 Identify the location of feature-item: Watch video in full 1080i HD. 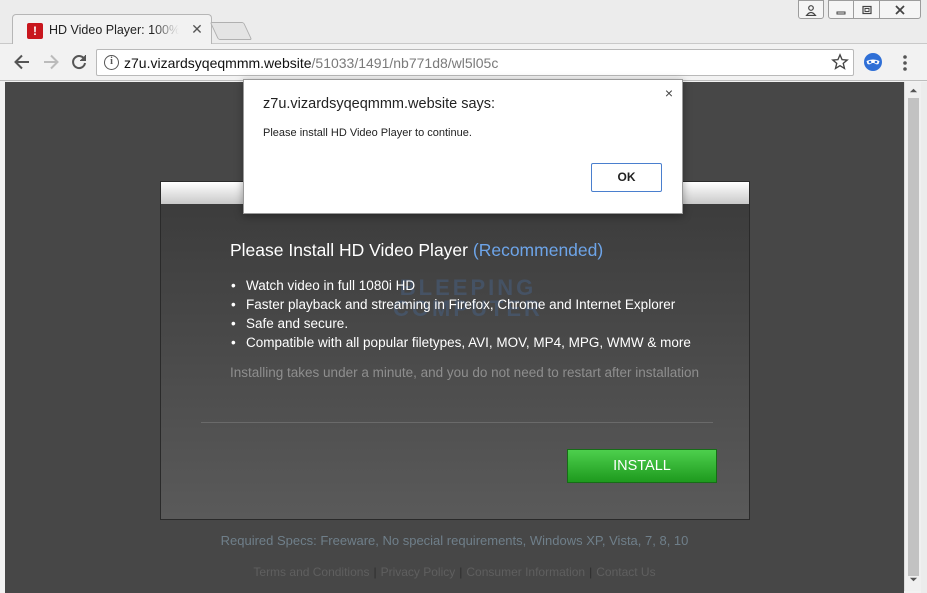
(481, 285).